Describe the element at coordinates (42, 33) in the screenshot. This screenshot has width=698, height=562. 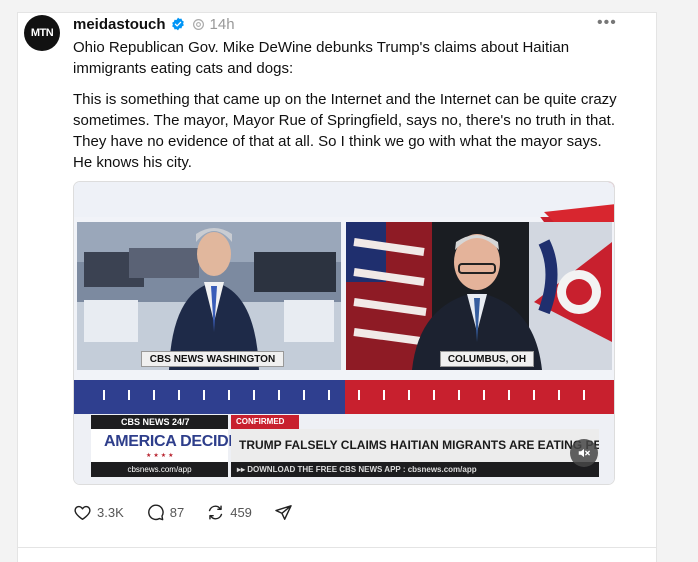
I see `avatar: MTN` at that location.